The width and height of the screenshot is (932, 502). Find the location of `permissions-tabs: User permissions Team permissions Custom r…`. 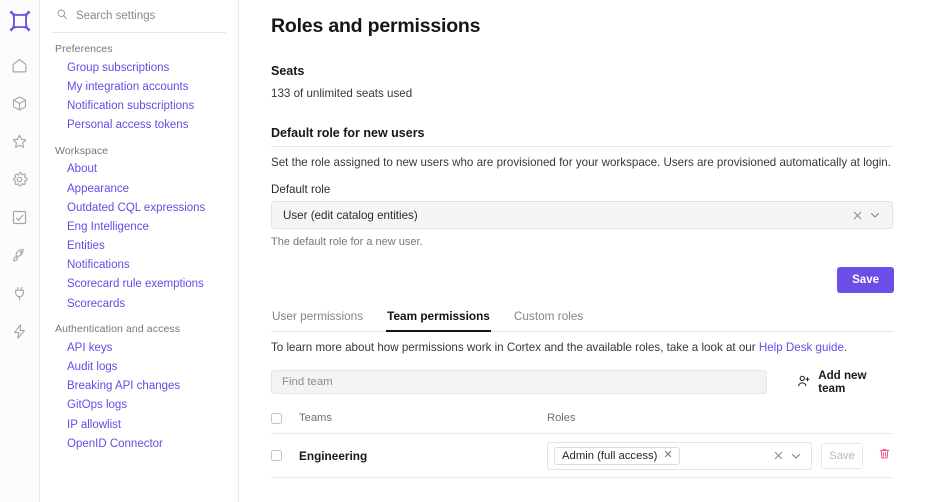

permissions-tabs: User permissions Team permissions Custom r… is located at coordinates (582, 320).